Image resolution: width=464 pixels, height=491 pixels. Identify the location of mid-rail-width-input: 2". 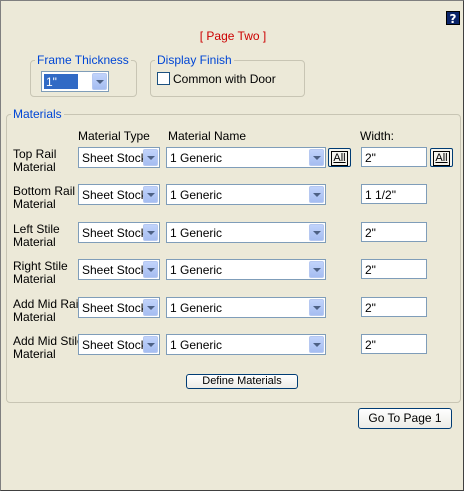
(394, 307).